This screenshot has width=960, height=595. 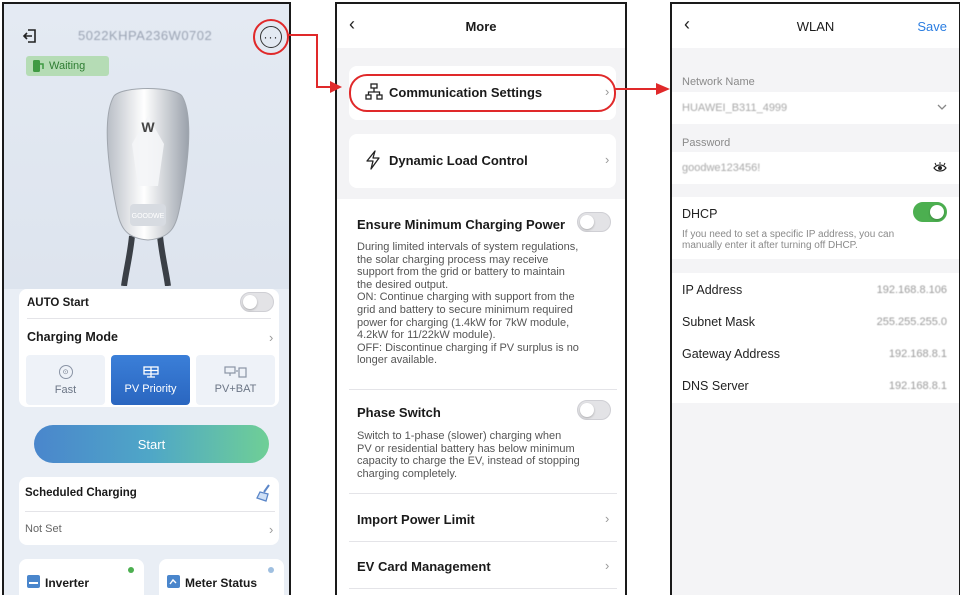 I want to click on dhcp-toggle, so click(x=930, y=212).